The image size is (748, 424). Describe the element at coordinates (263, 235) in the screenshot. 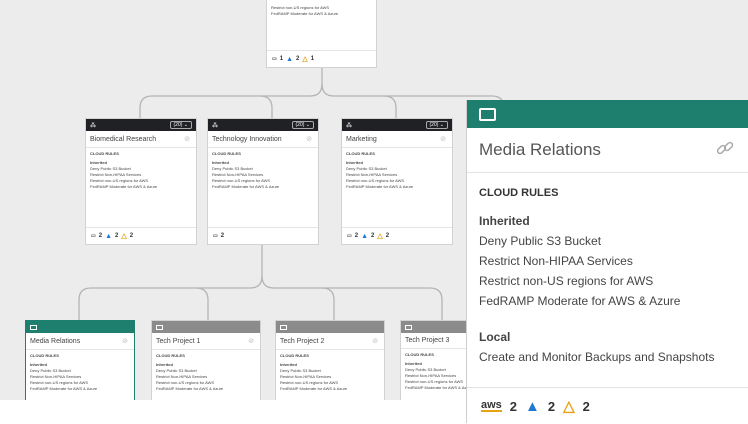

I see `cloud-counts: ▭ 2` at that location.